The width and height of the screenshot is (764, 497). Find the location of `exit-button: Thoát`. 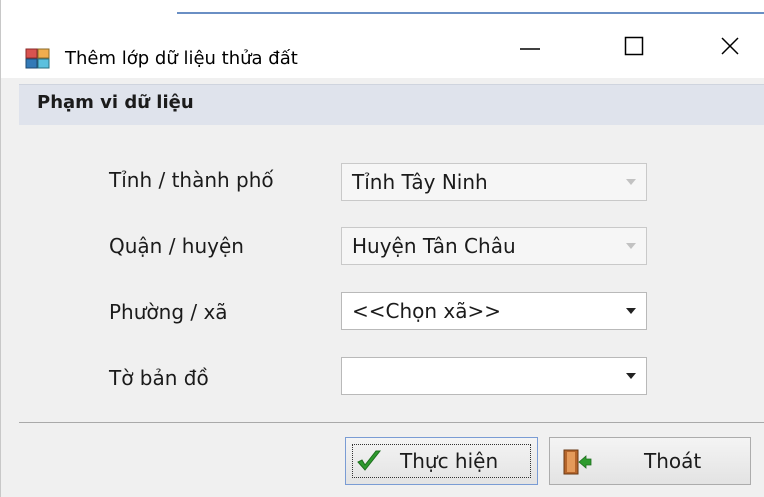

exit-button: Thoát is located at coordinates (650, 461).